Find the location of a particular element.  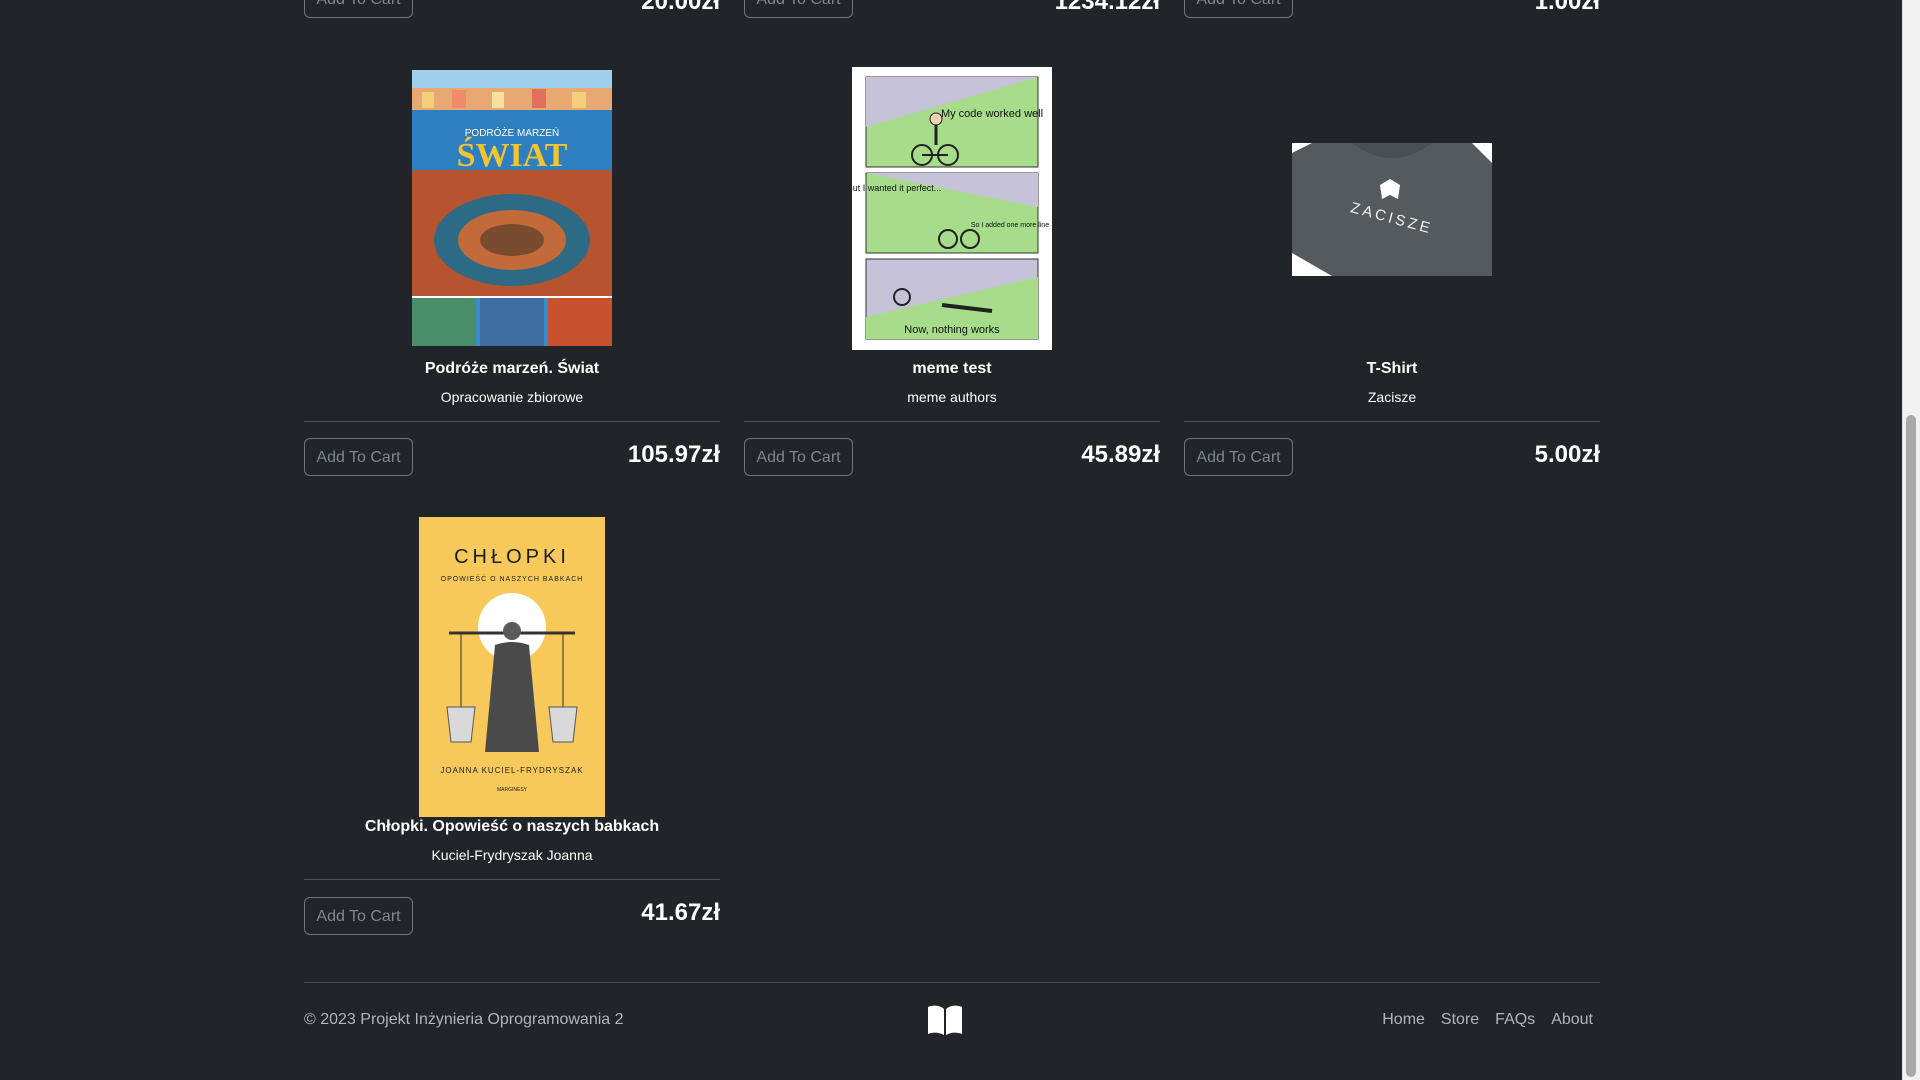

book-logo-icon is located at coordinates (945, 1022).